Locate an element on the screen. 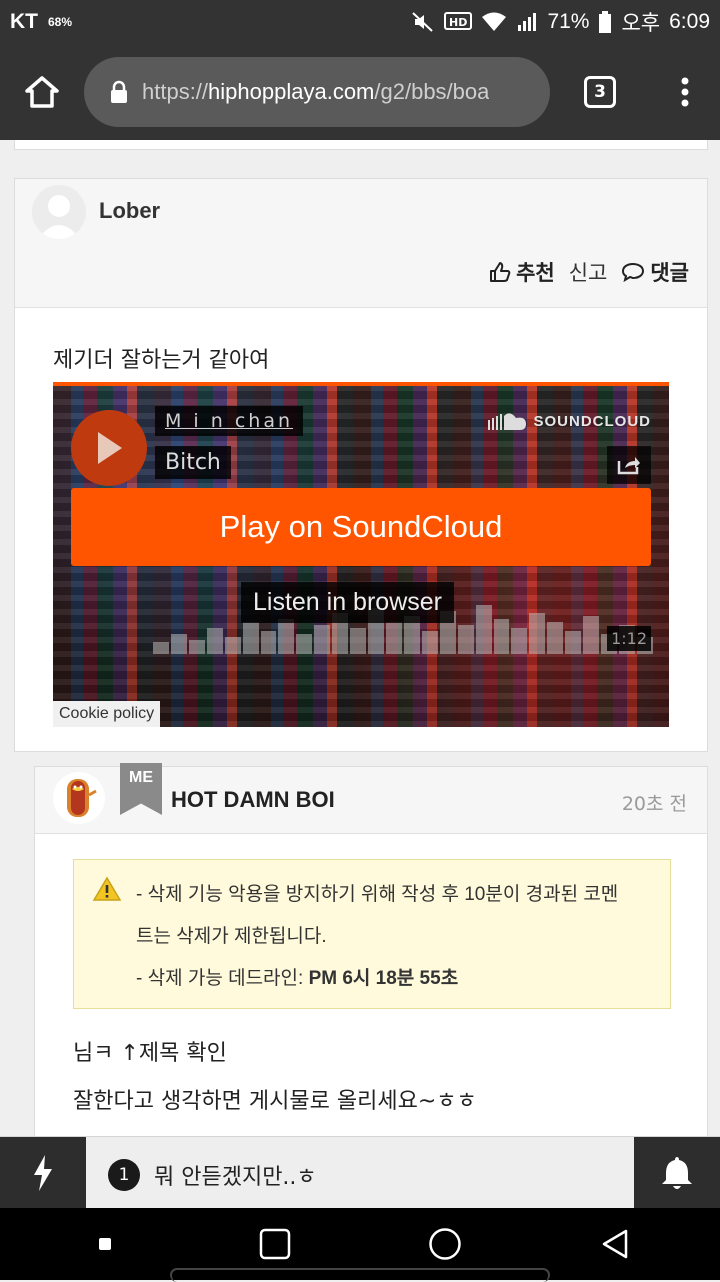 The height and width of the screenshot is (1282, 720). lock-icon is located at coordinates (119, 91).